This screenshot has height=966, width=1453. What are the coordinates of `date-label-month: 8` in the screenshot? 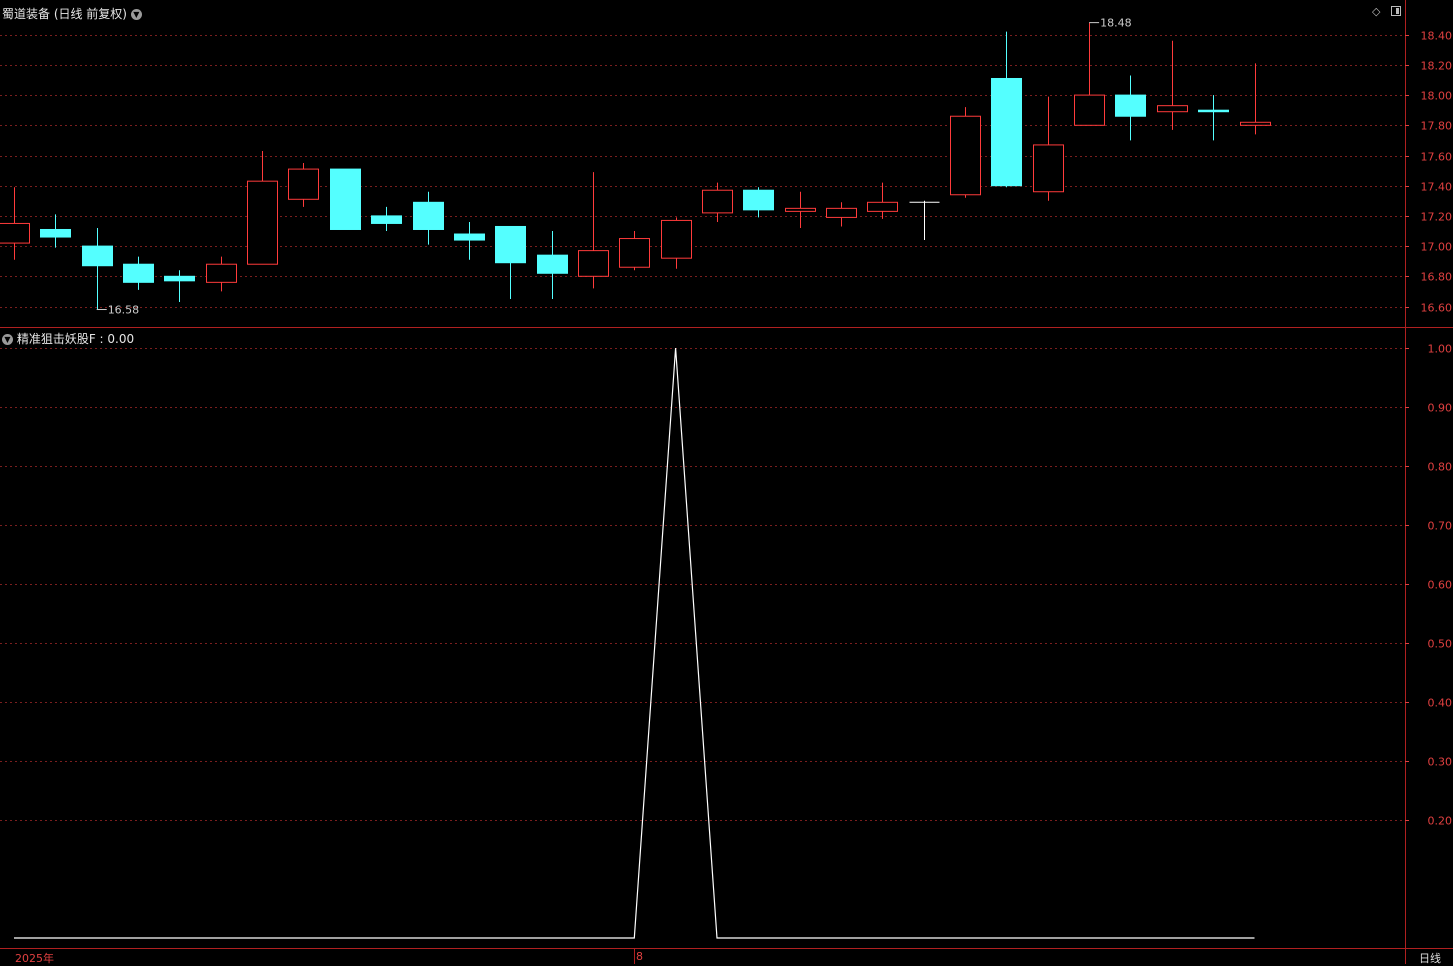 It's located at (639, 956).